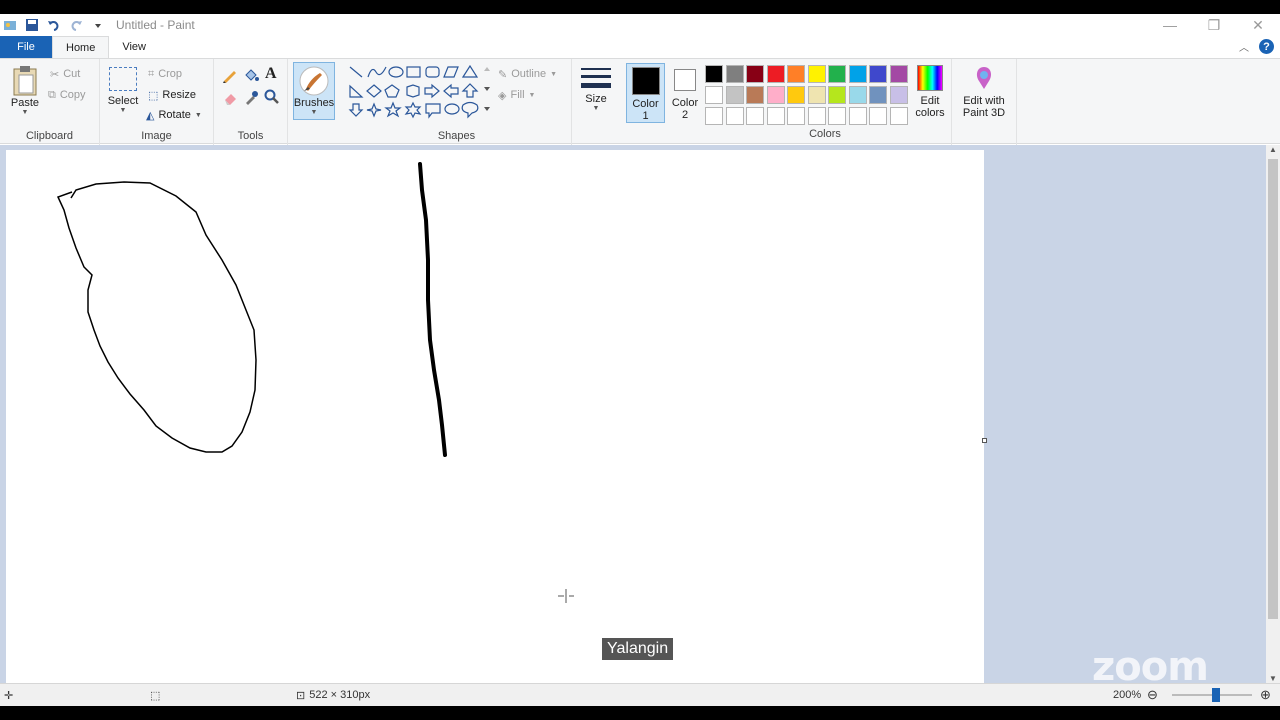  I want to click on ribbon-tabs: File Home View ︿ ?, so click(640, 47).